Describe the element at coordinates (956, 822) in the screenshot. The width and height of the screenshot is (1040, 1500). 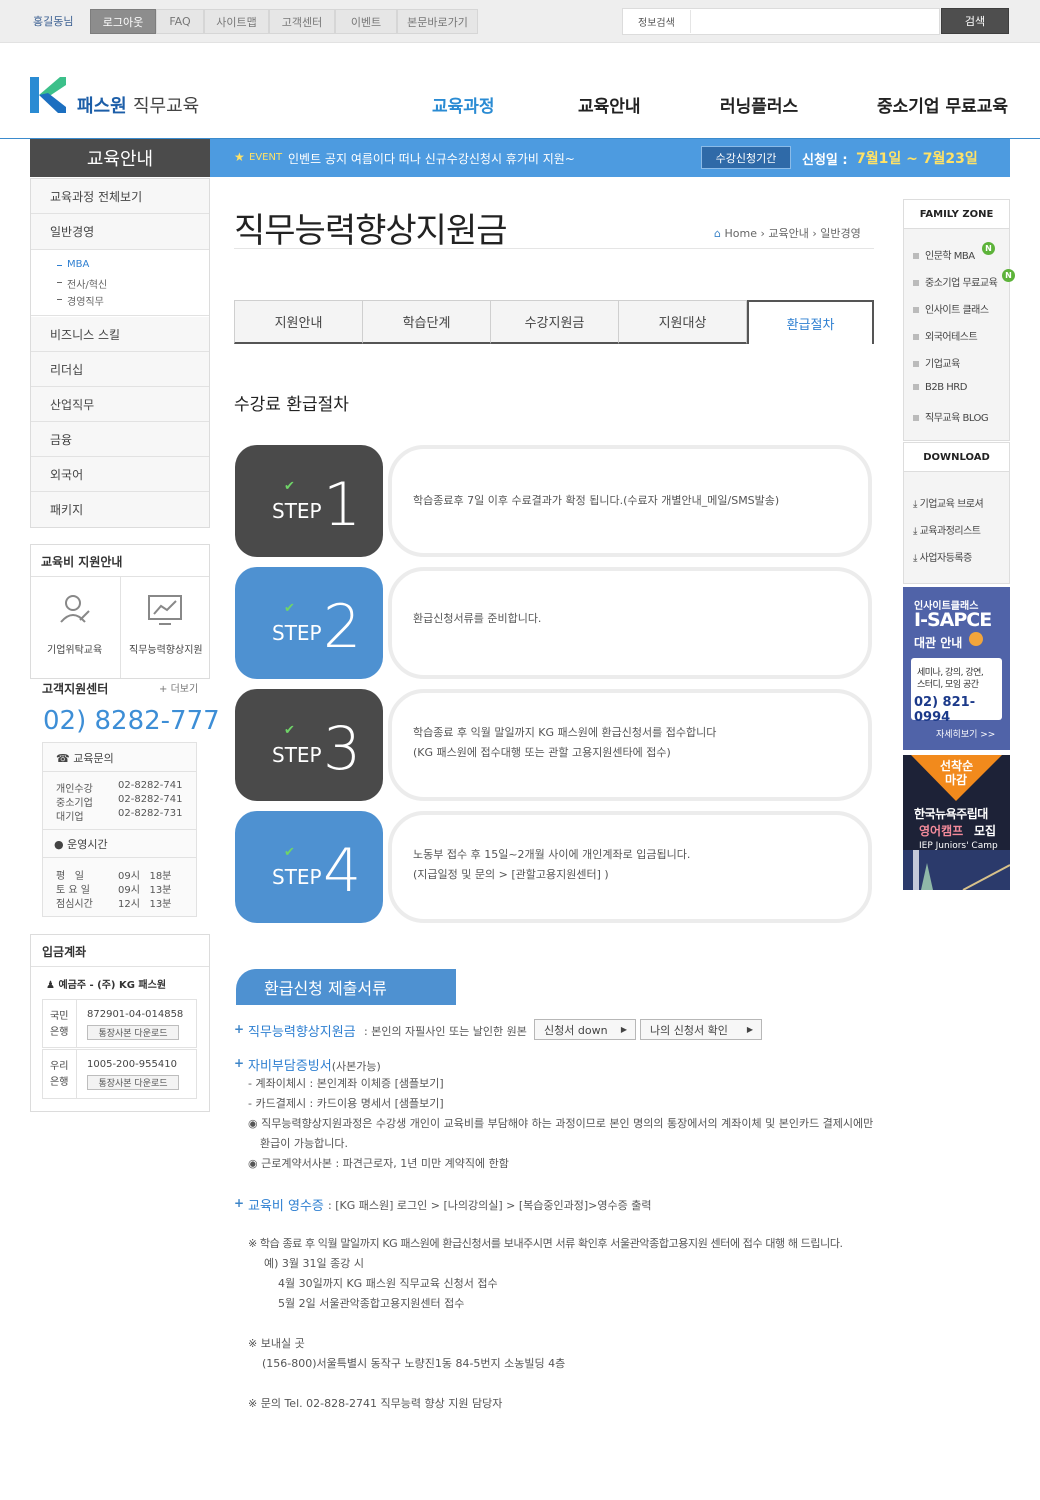
I see `english-camp-banner: 선착순 마감 한국뉴욕주립대 영어캠프 모집 IEP Juniors' Camp` at that location.